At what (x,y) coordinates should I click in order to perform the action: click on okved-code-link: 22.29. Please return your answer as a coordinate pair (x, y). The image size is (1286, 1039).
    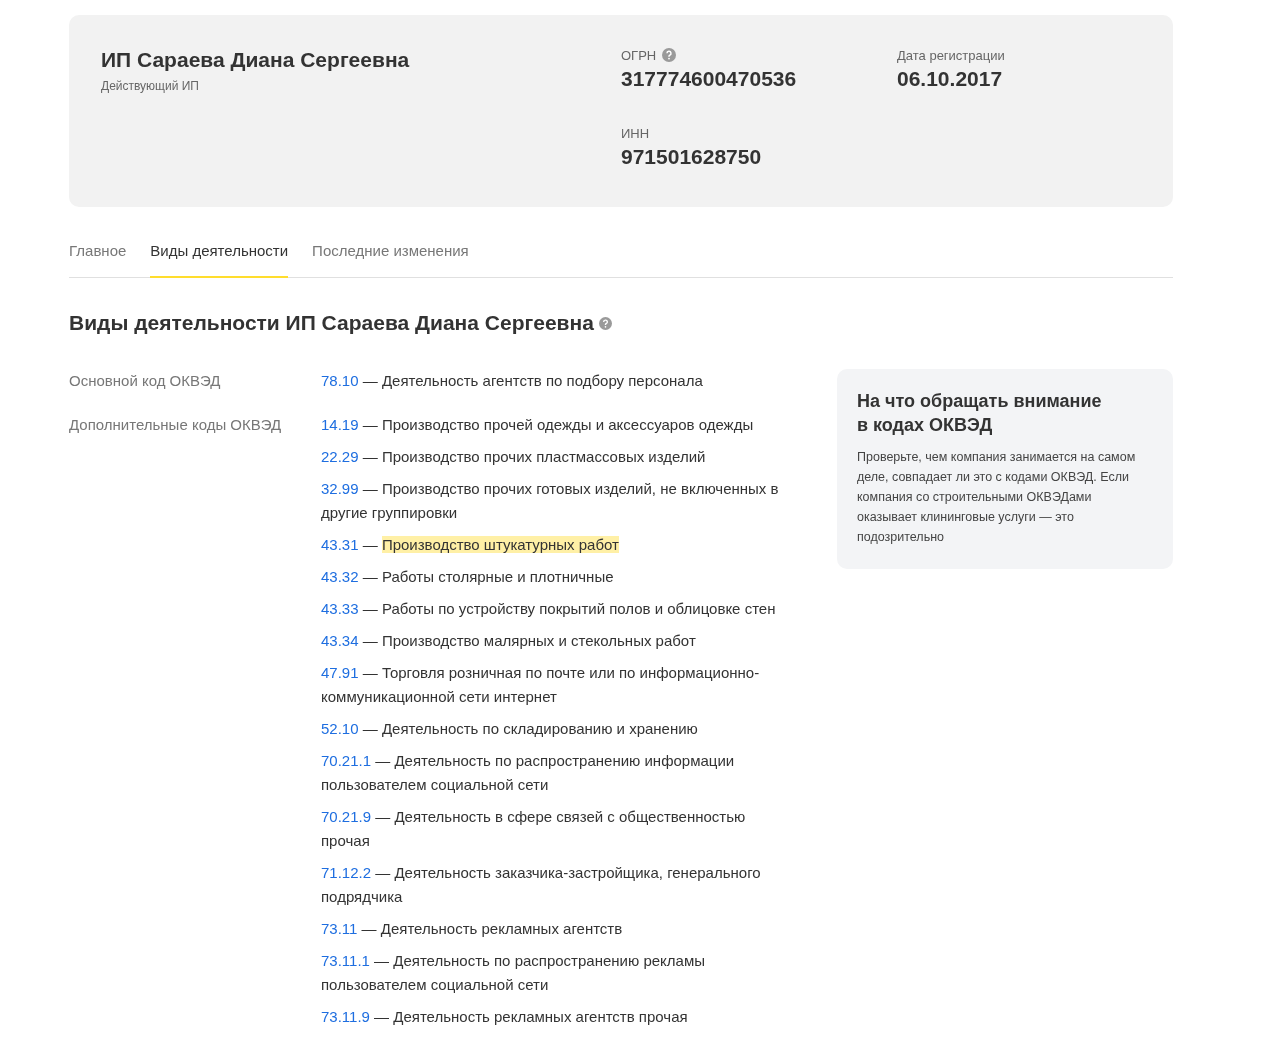
    Looking at the image, I should click on (340, 456).